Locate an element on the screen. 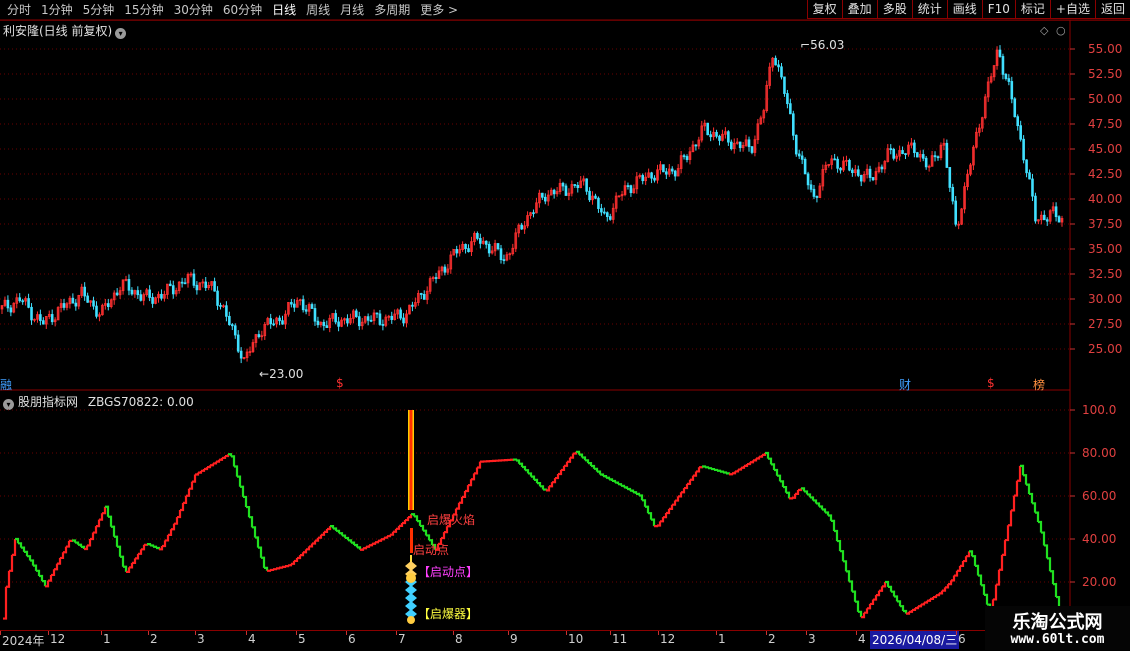 This screenshot has height=651, width=1130. marker-dollar-2: $ is located at coordinates (991, 383).